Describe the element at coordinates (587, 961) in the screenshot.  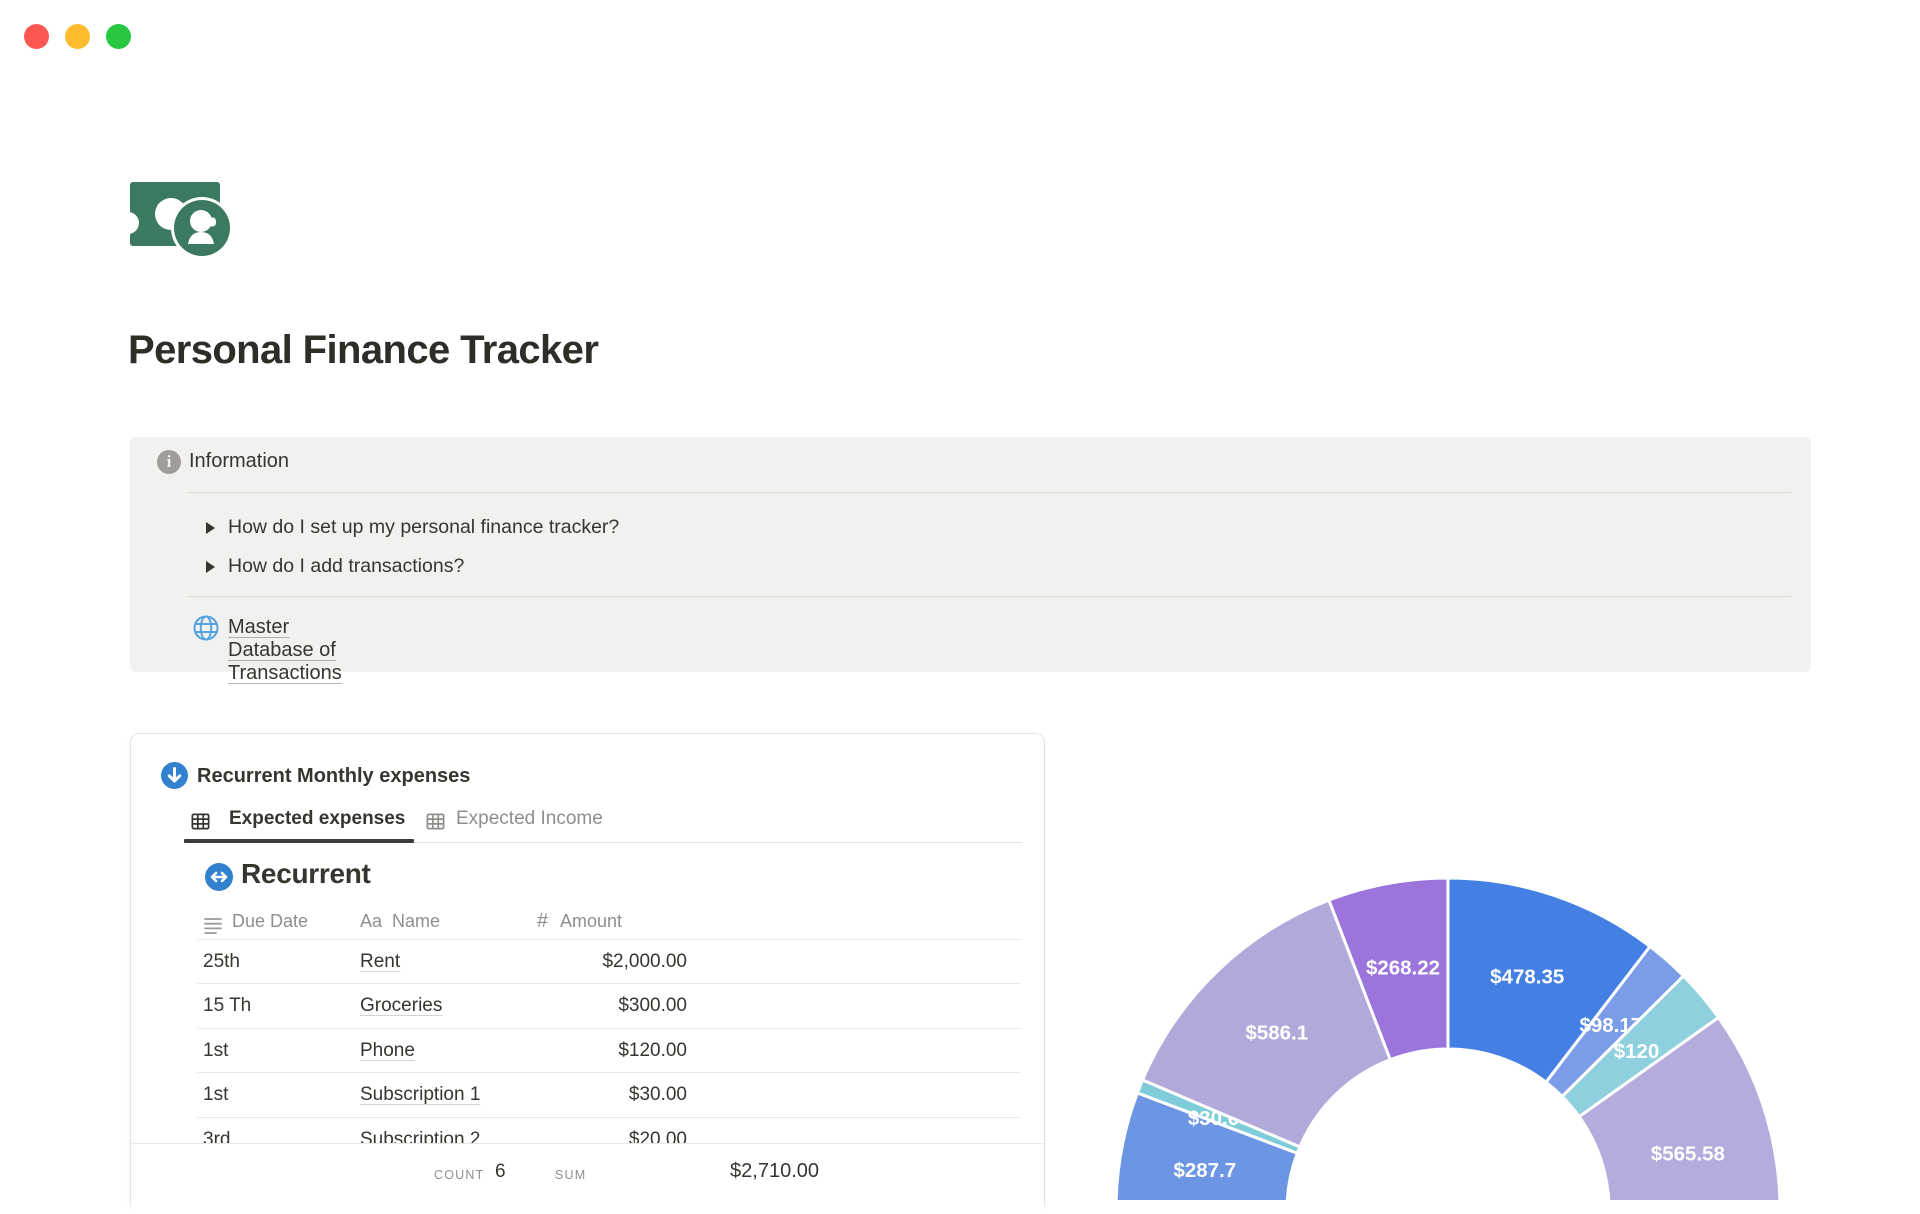
I see `table-row-rent: 25th Rent $2,000.00` at that location.